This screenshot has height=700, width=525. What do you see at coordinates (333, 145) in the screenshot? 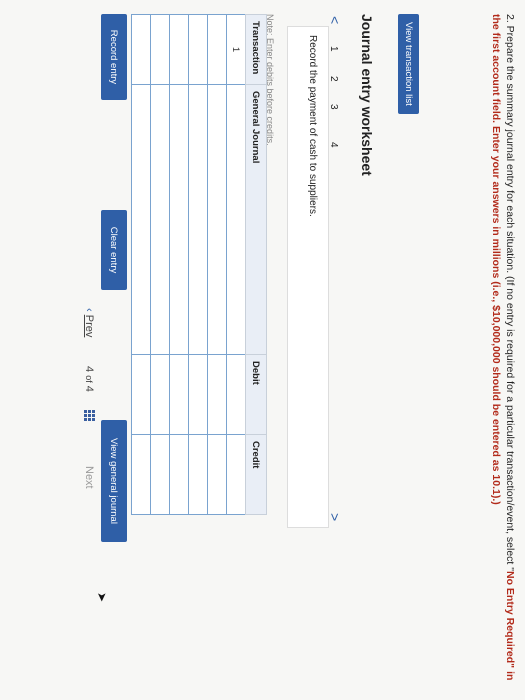
I see `tab-4: 4` at bounding box center [333, 145].